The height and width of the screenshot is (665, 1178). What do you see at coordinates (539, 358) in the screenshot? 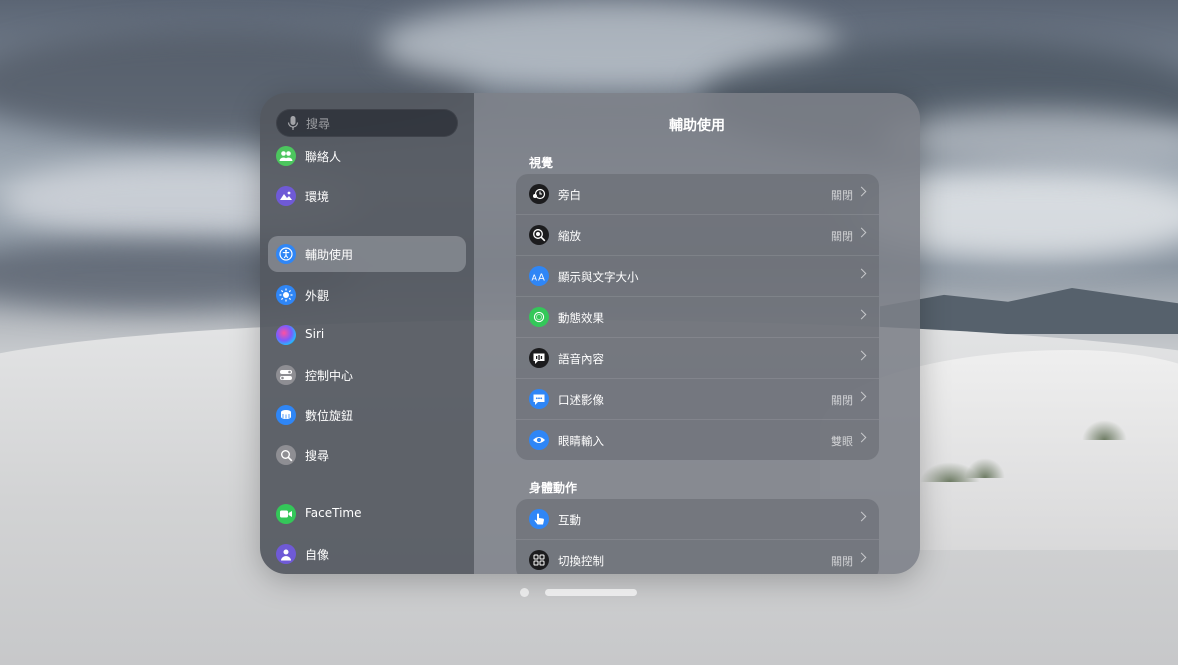
I see `spoken-content-icon` at bounding box center [539, 358].